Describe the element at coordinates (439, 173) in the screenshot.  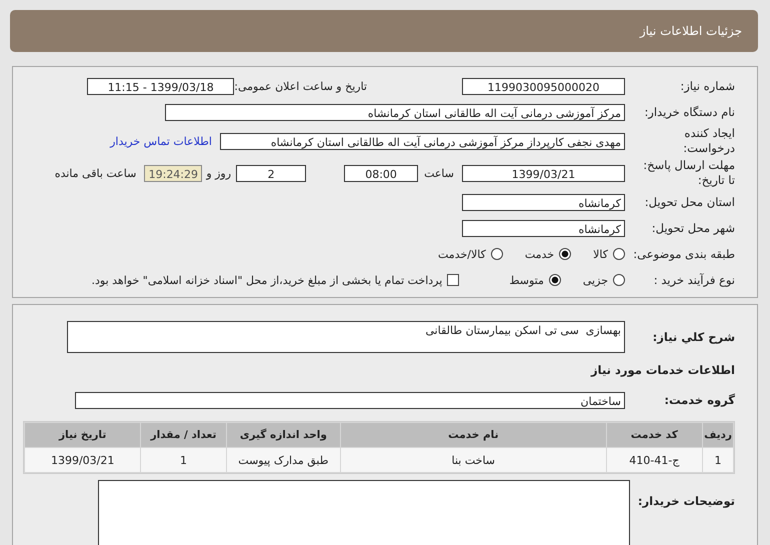
I see `time-label: ساعت` at that location.